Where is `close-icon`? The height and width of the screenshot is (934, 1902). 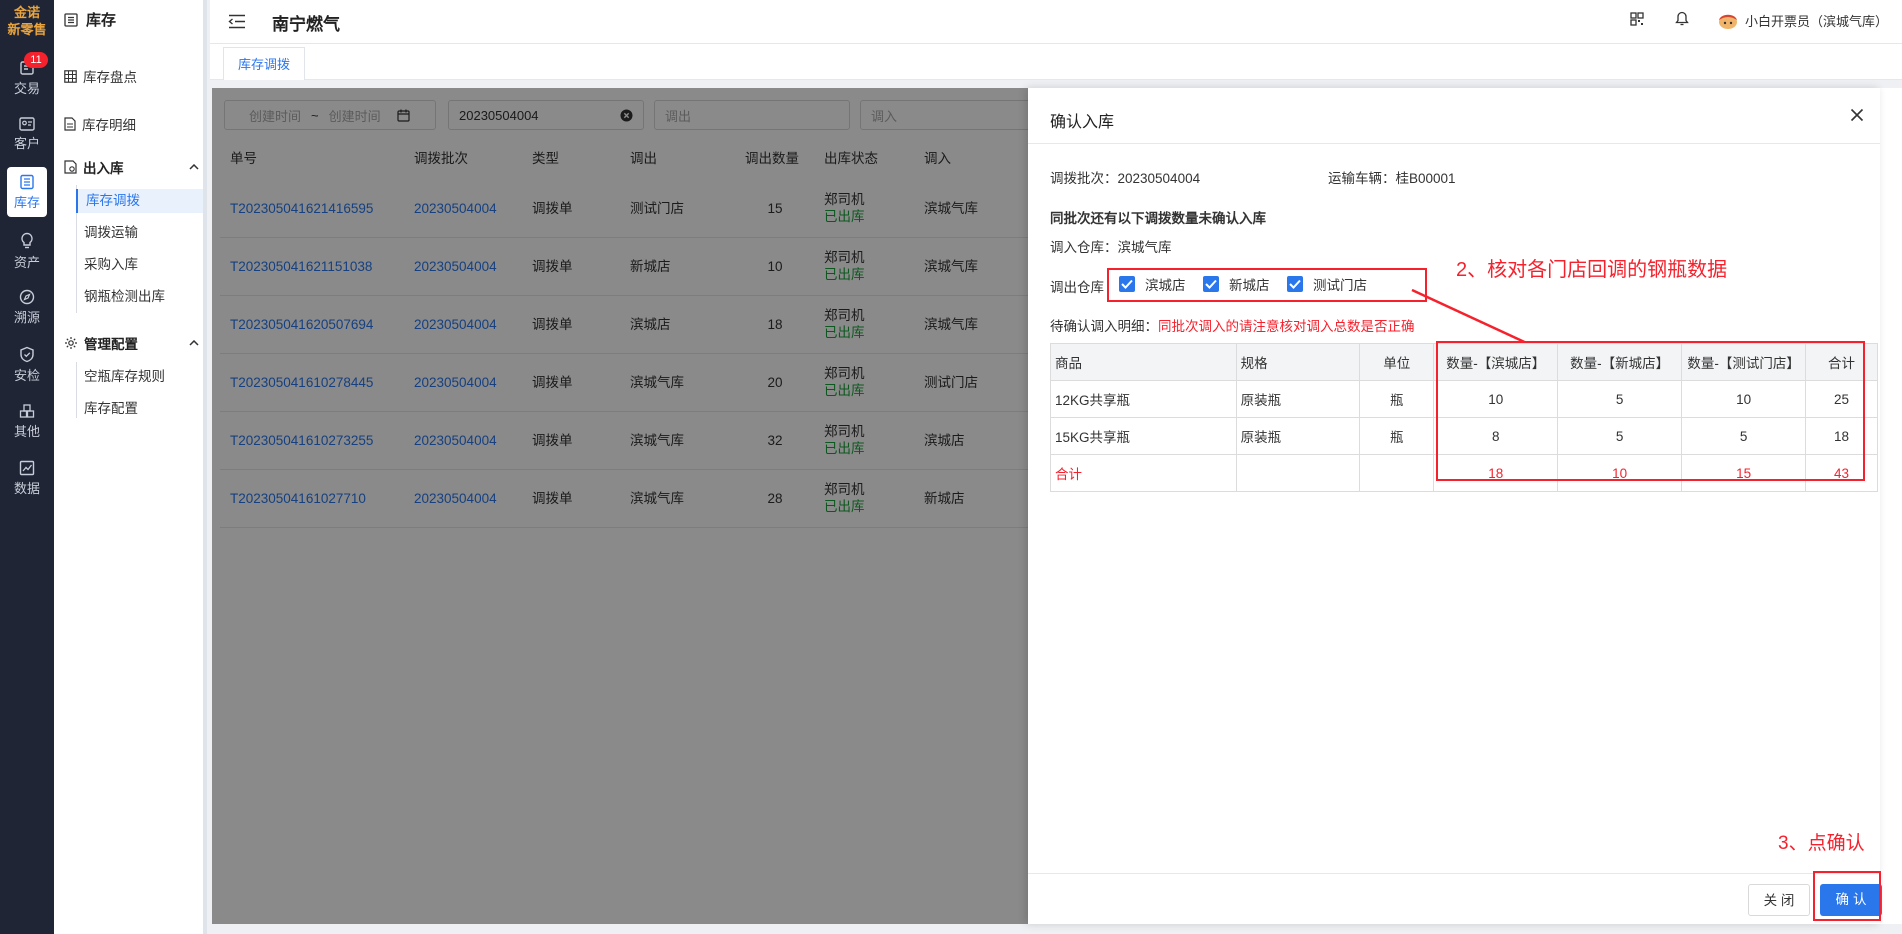 close-icon is located at coordinates (1857, 115).